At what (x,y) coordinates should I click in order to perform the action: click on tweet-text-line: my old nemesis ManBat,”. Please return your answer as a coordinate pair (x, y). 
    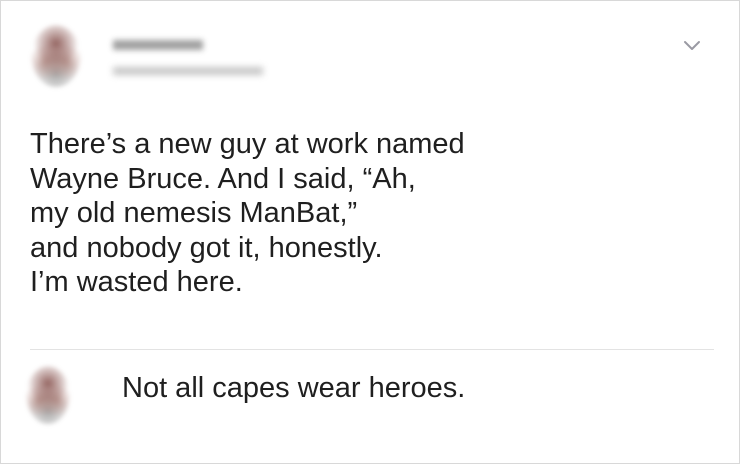
    Looking at the image, I should click on (194, 213).